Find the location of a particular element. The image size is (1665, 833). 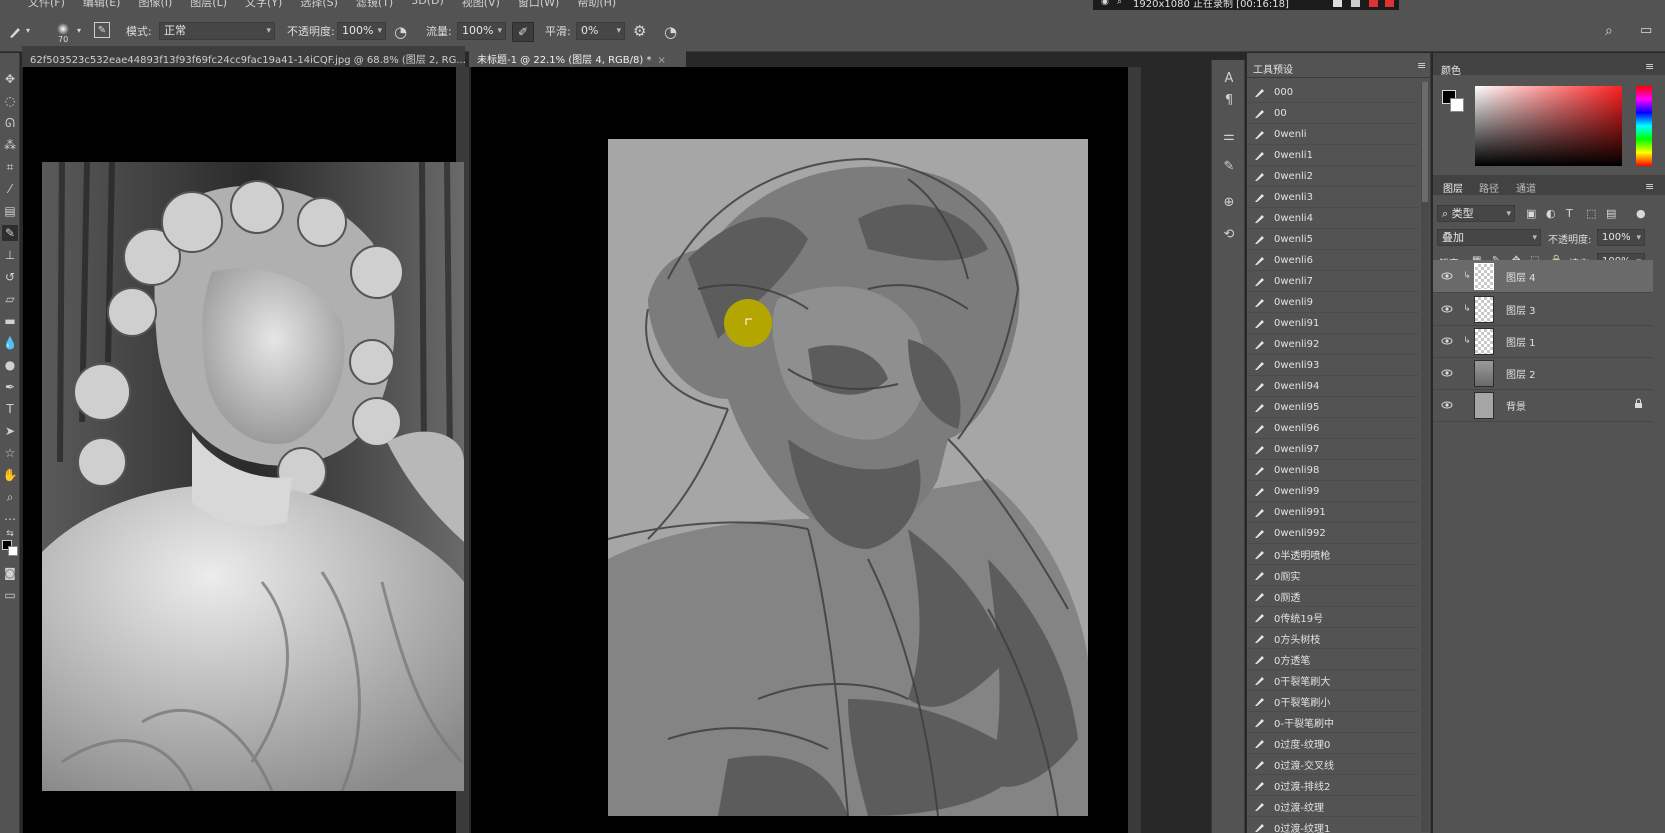

menu-item: 帮助(H) is located at coordinates (596, 5).